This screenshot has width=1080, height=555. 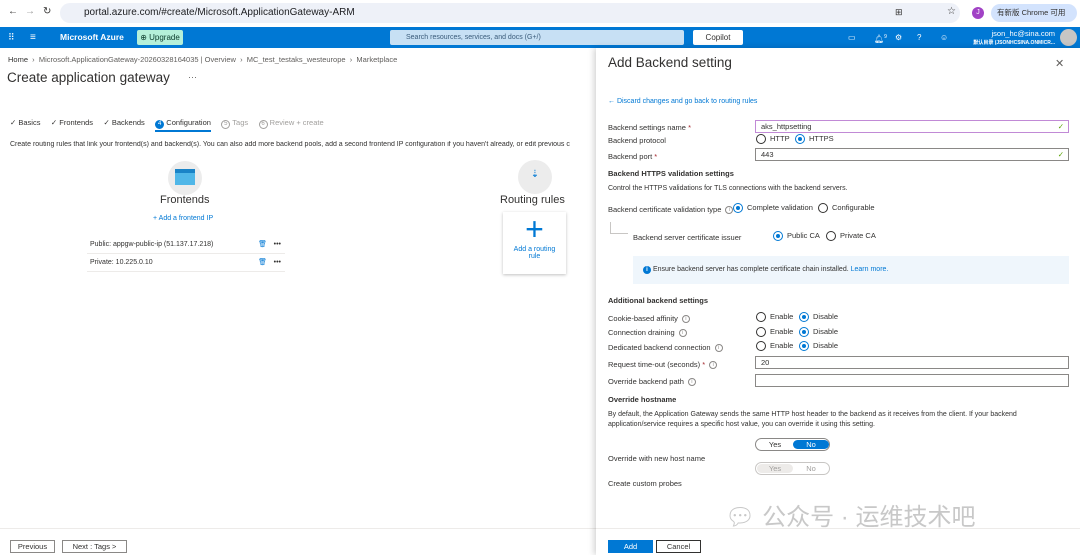 I want to click on hostname-heading: Override hostname, so click(x=642, y=399).